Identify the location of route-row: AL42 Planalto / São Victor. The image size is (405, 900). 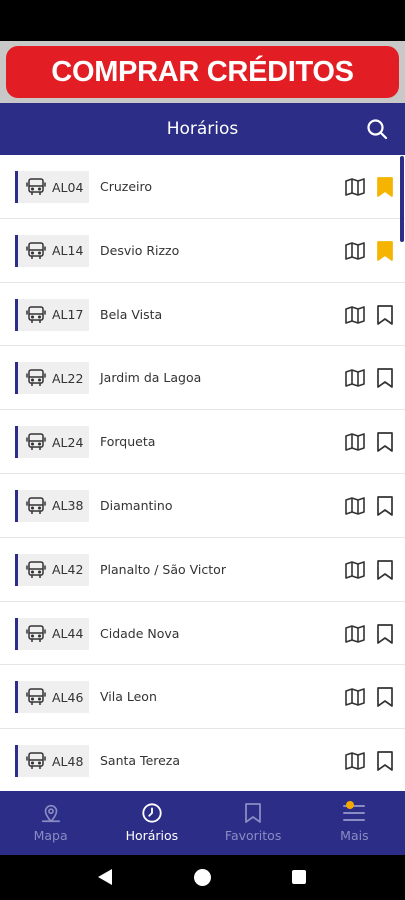
(202, 570).